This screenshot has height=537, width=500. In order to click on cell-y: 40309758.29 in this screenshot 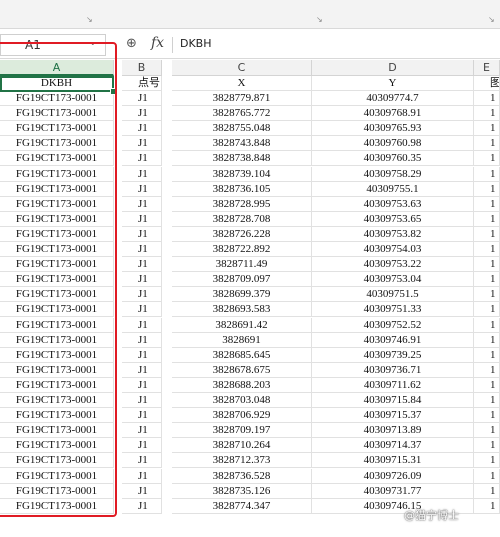, I will do `click(393, 174)`.